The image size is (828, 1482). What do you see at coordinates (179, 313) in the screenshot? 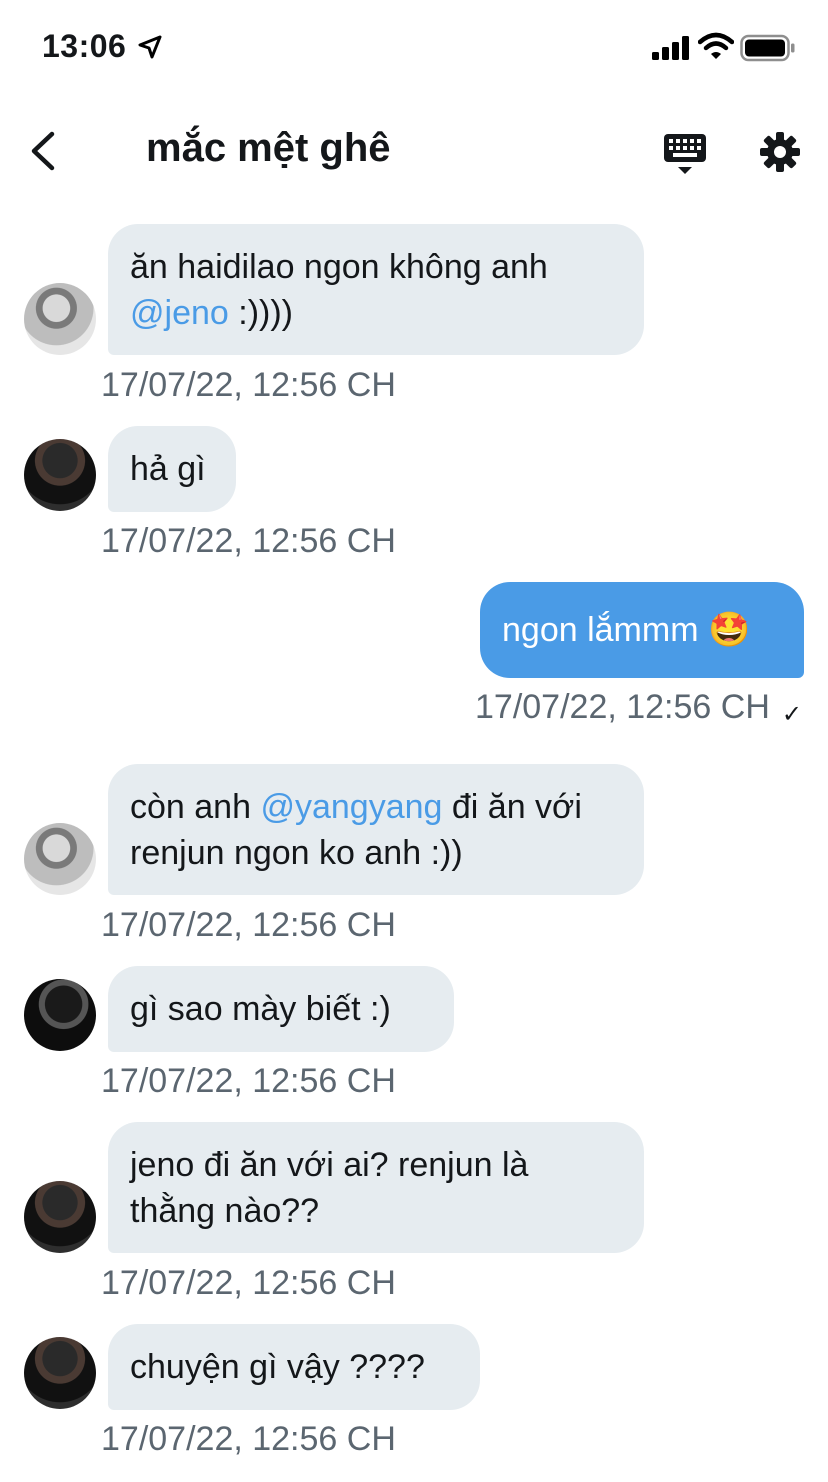
I see `mention-link: @jeno` at bounding box center [179, 313].